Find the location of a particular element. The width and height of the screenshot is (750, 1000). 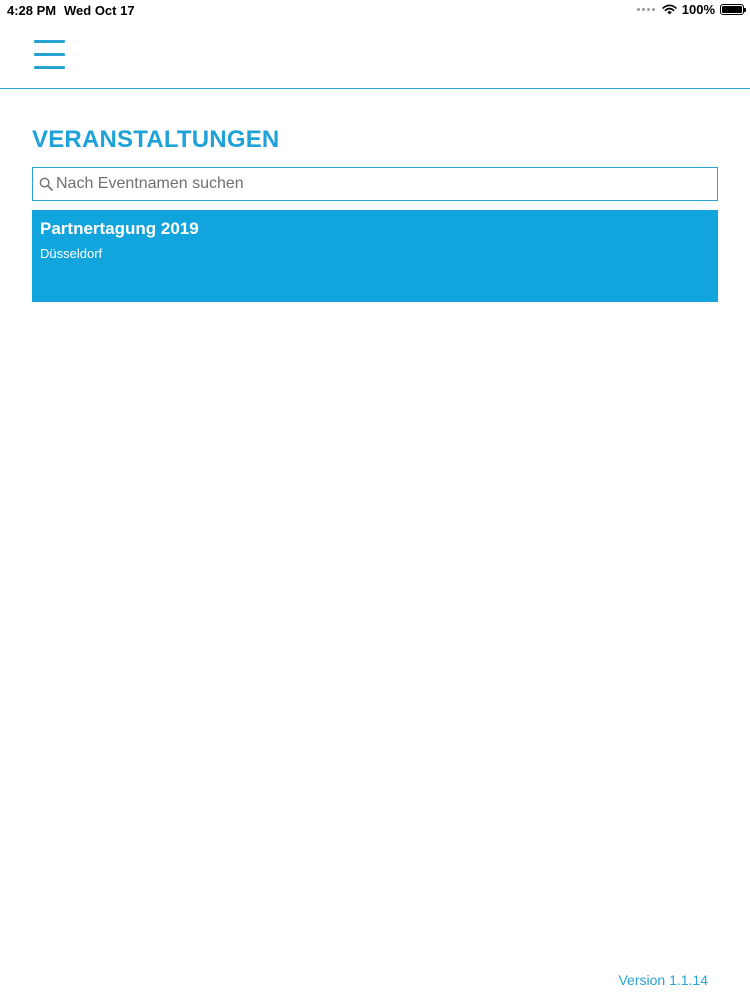

battery-fill is located at coordinates (732, 9).